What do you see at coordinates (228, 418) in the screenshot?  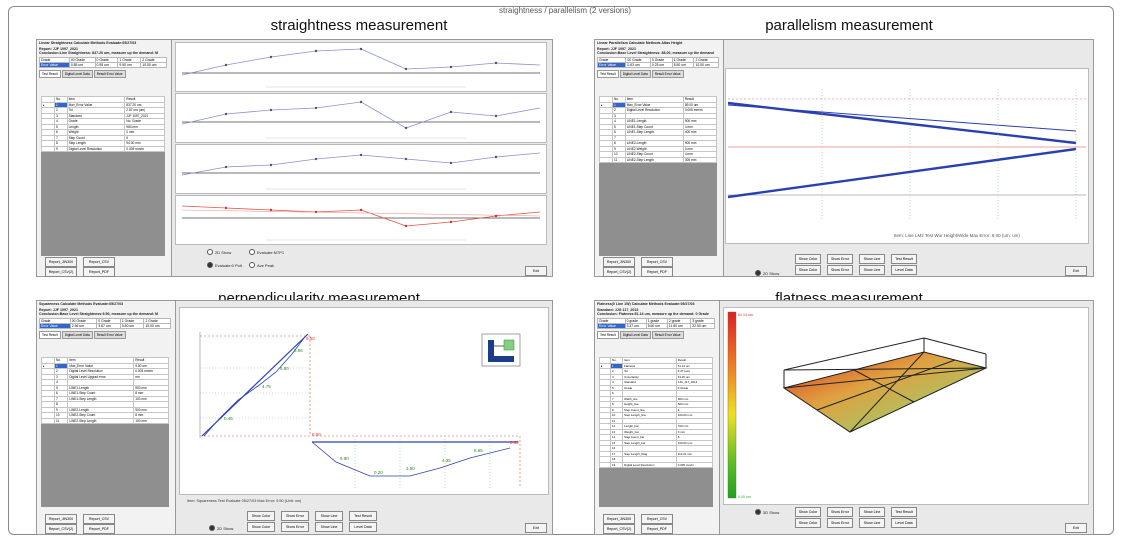 I see `vertical-label: 0.45` at bounding box center [228, 418].